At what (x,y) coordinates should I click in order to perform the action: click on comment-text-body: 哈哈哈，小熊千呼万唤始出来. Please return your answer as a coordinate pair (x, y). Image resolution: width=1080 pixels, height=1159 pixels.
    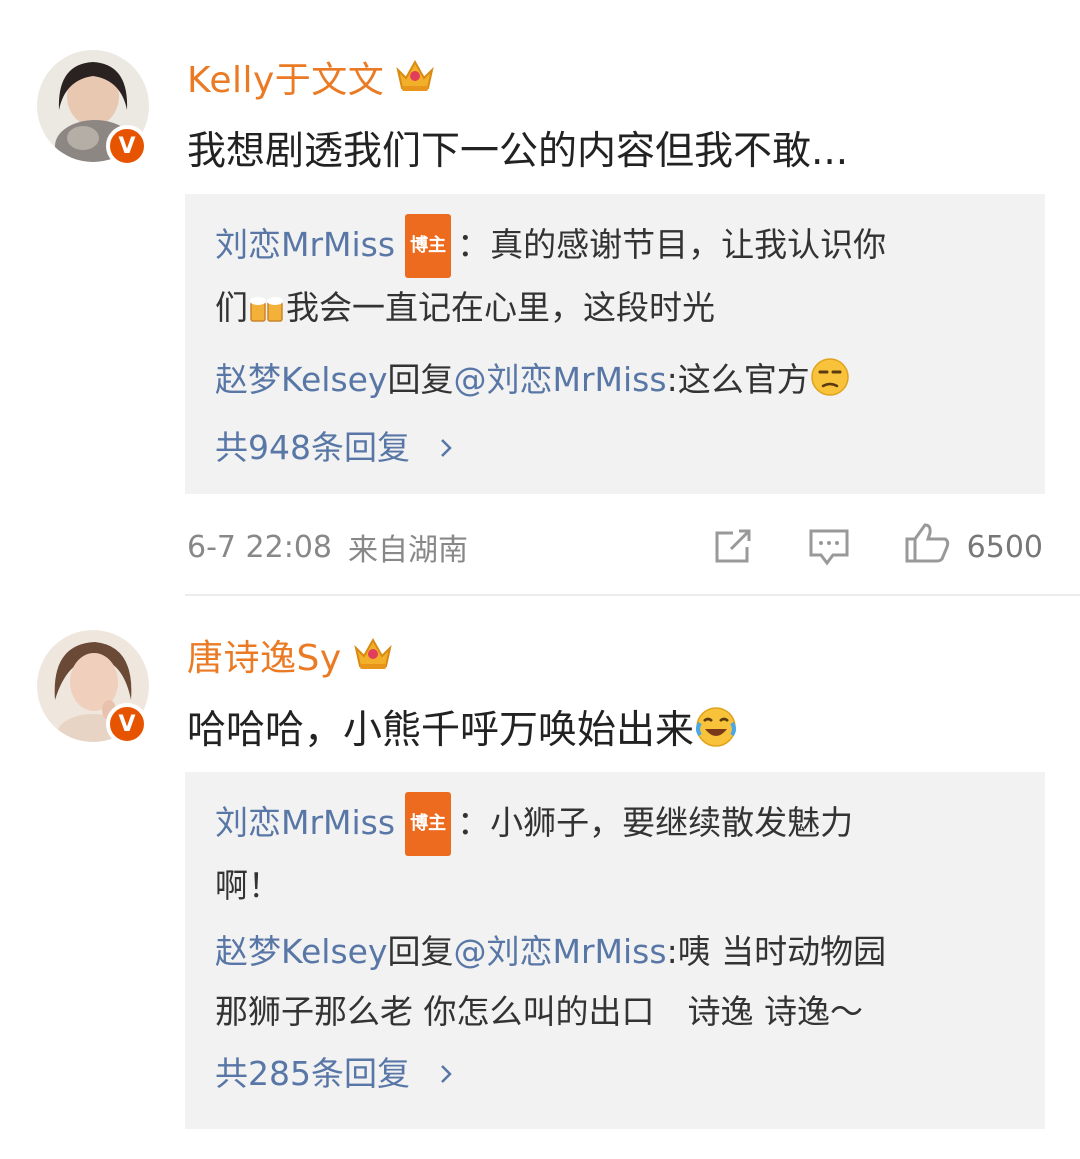
    Looking at the image, I should click on (441, 730).